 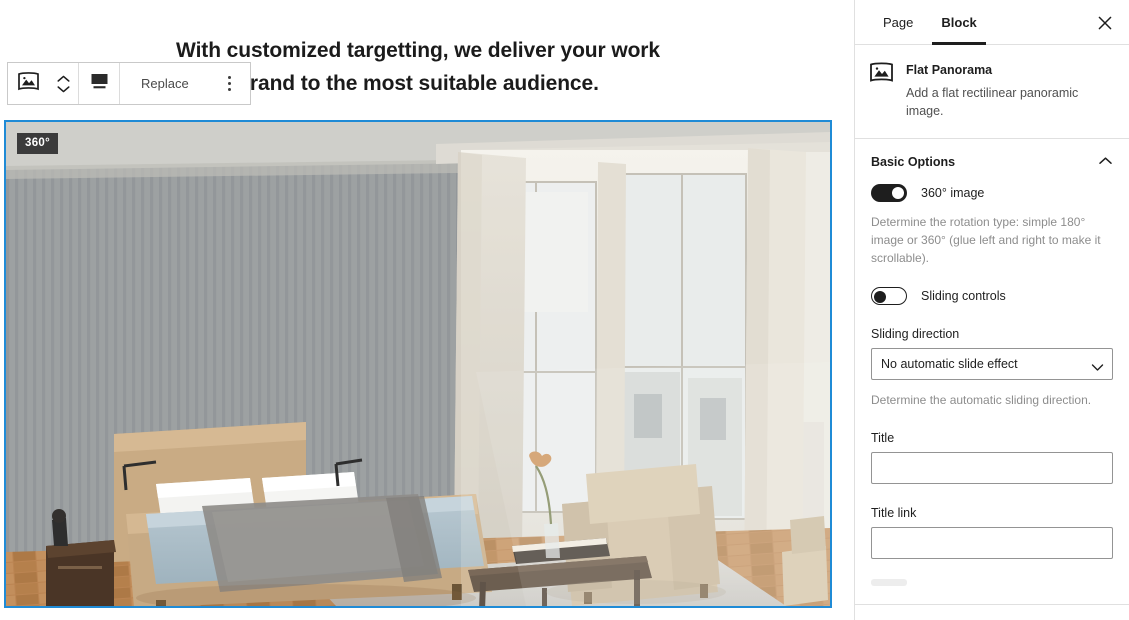 What do you see at coordinates (894, 513) in the screenshot?
I see `title-link-label: Title link` at bounding box center [894, 513].